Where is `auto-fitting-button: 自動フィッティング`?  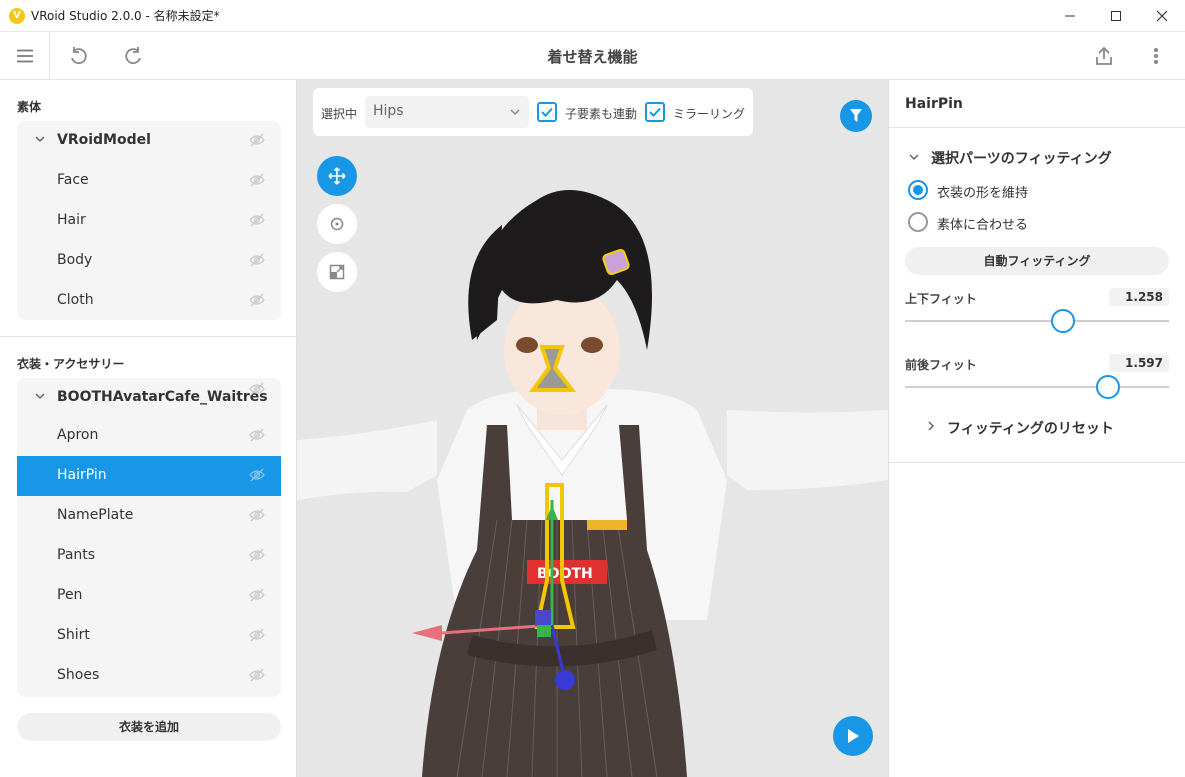
auto-fitting-button: 自動フィッティング is located at coordinates (1037, 261).